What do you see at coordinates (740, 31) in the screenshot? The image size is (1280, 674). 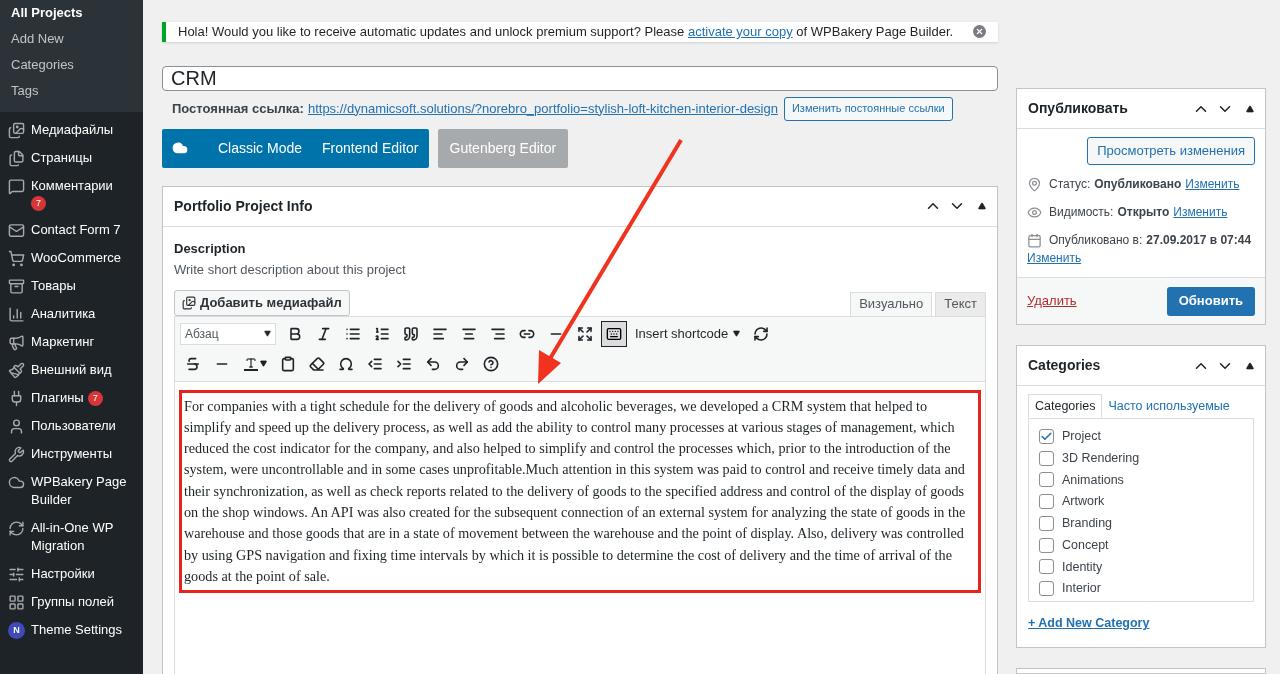 I see `activate-link: activate your copy` at bounding box center [740, 31].